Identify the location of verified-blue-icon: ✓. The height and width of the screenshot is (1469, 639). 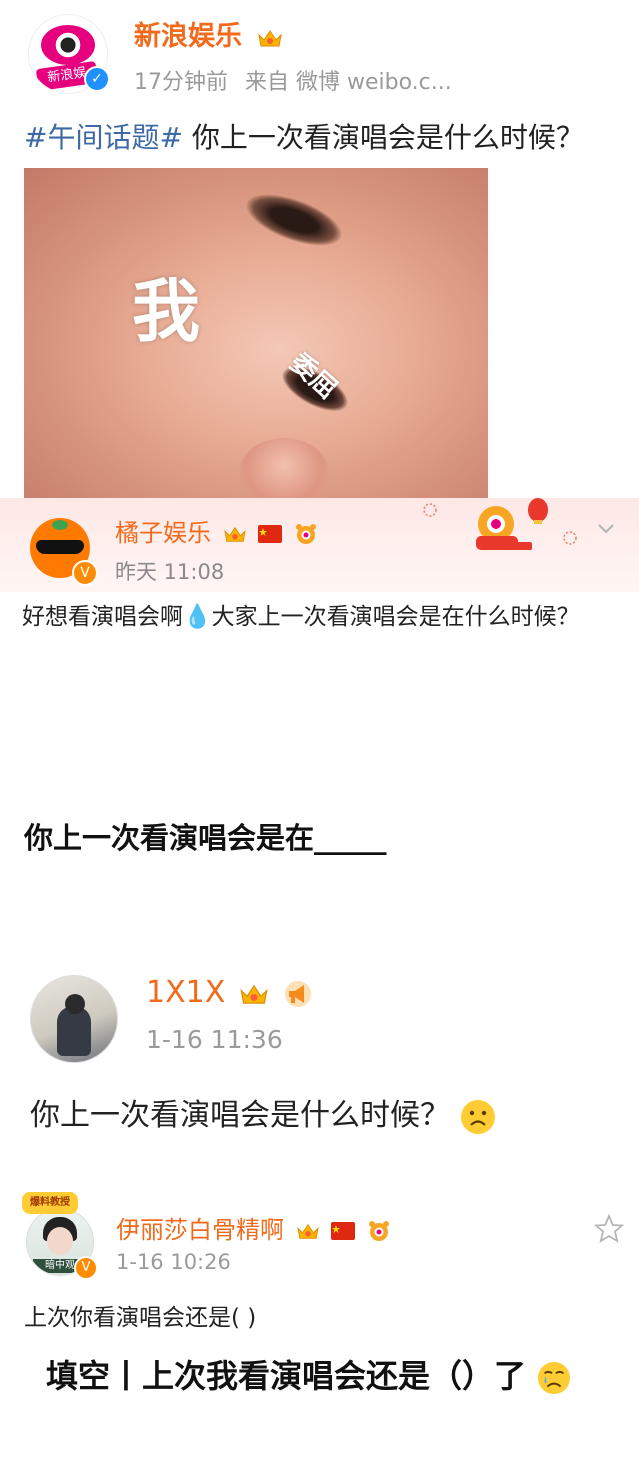
(97, 79).